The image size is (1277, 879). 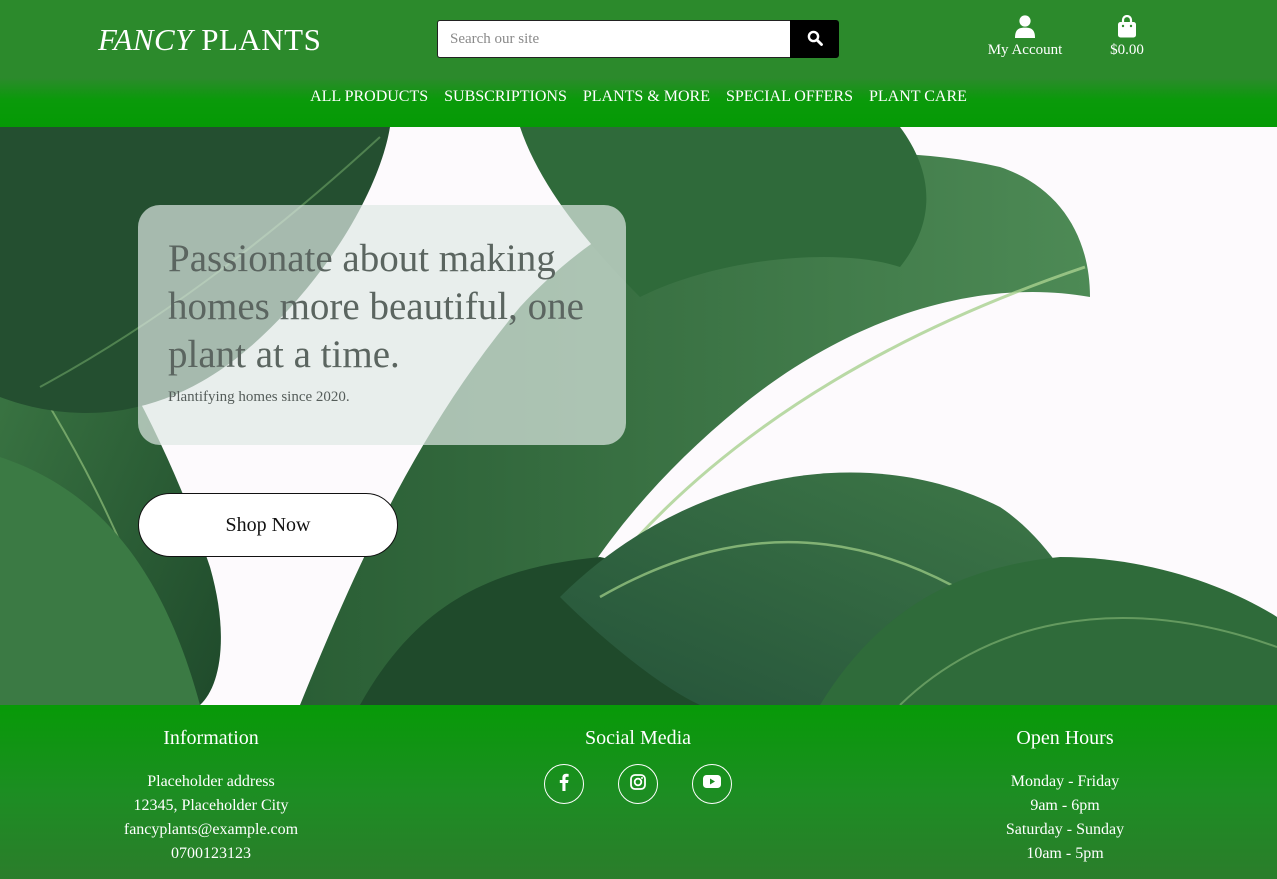 What do you see at coordinates (259, 397) in the screenshot?
I see `hero-subtitle: Plantifying homes since 2020.` at bounding box center [259, 397].